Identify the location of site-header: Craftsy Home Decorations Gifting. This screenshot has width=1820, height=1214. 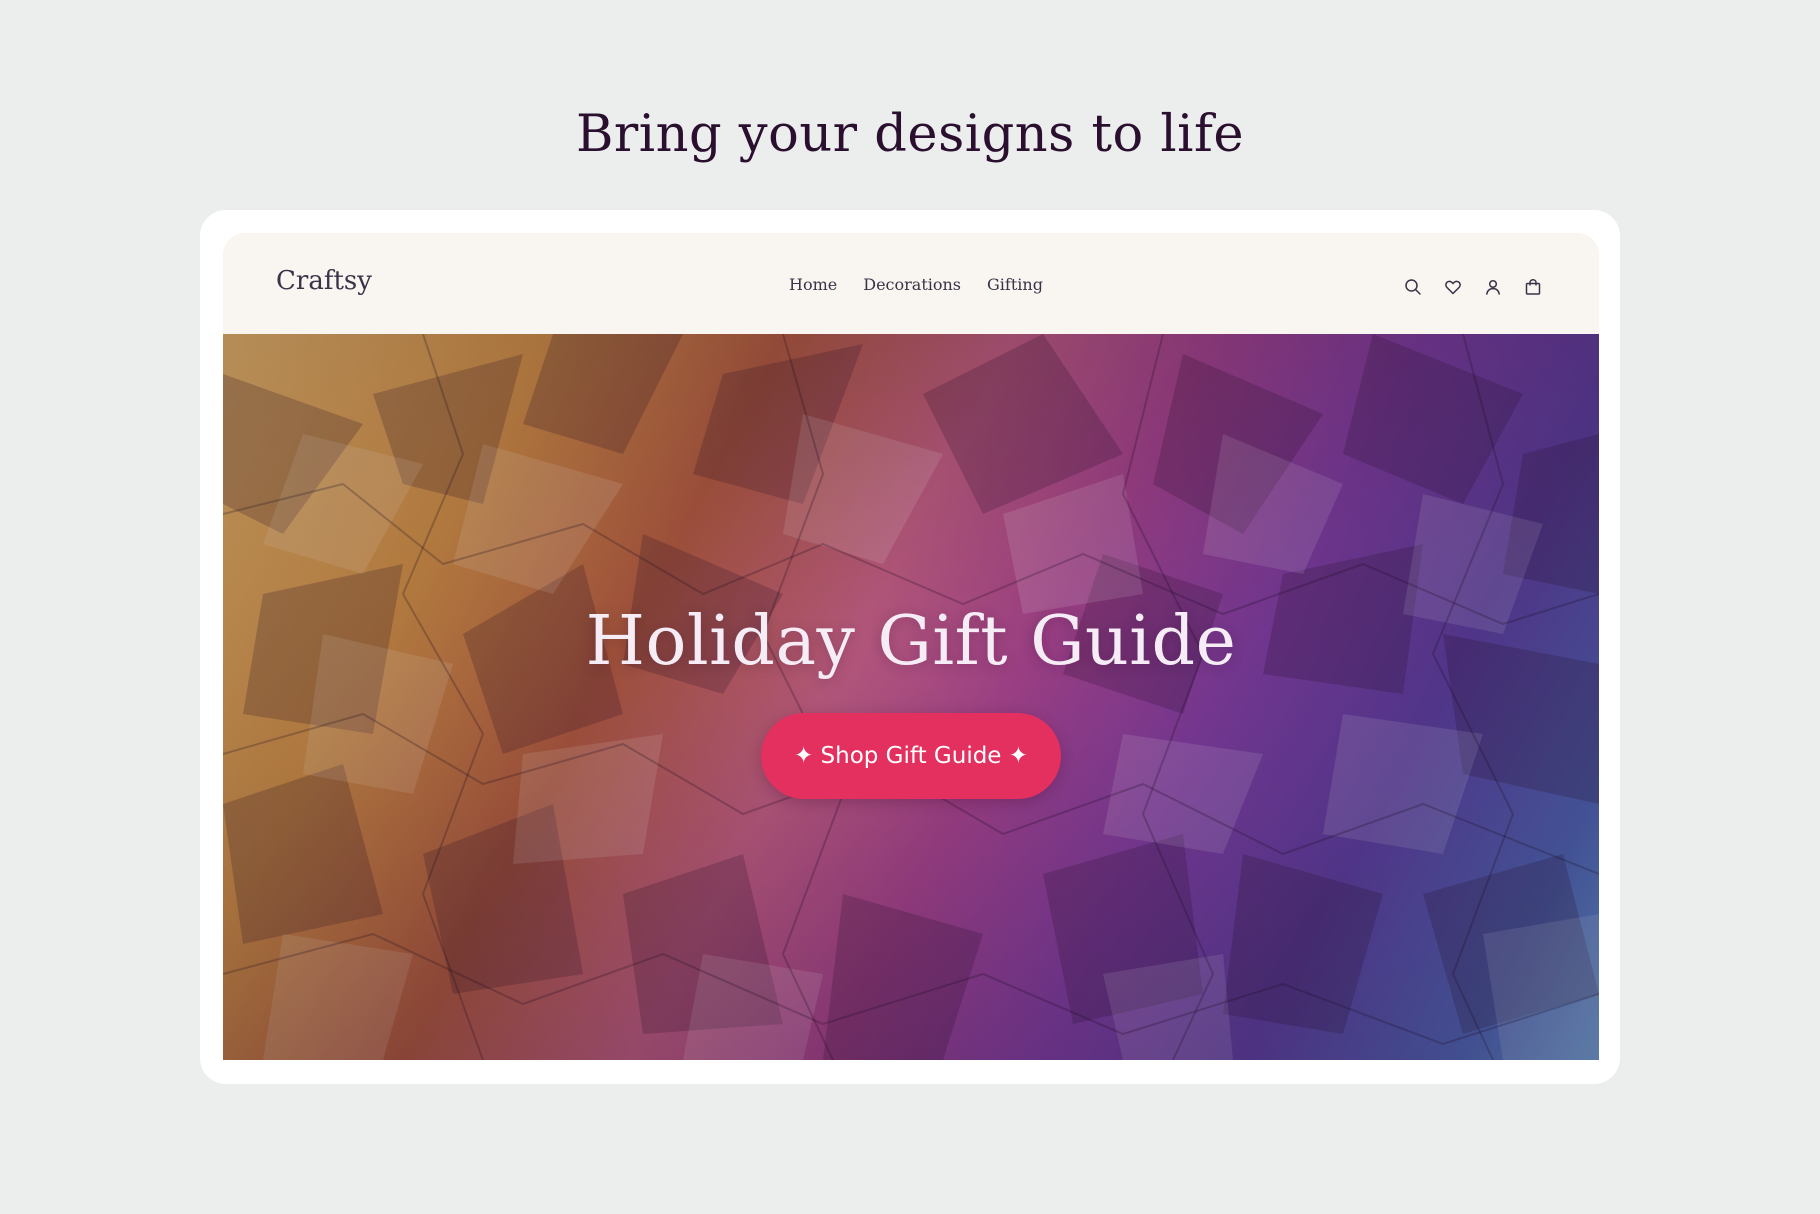
(911, 283).